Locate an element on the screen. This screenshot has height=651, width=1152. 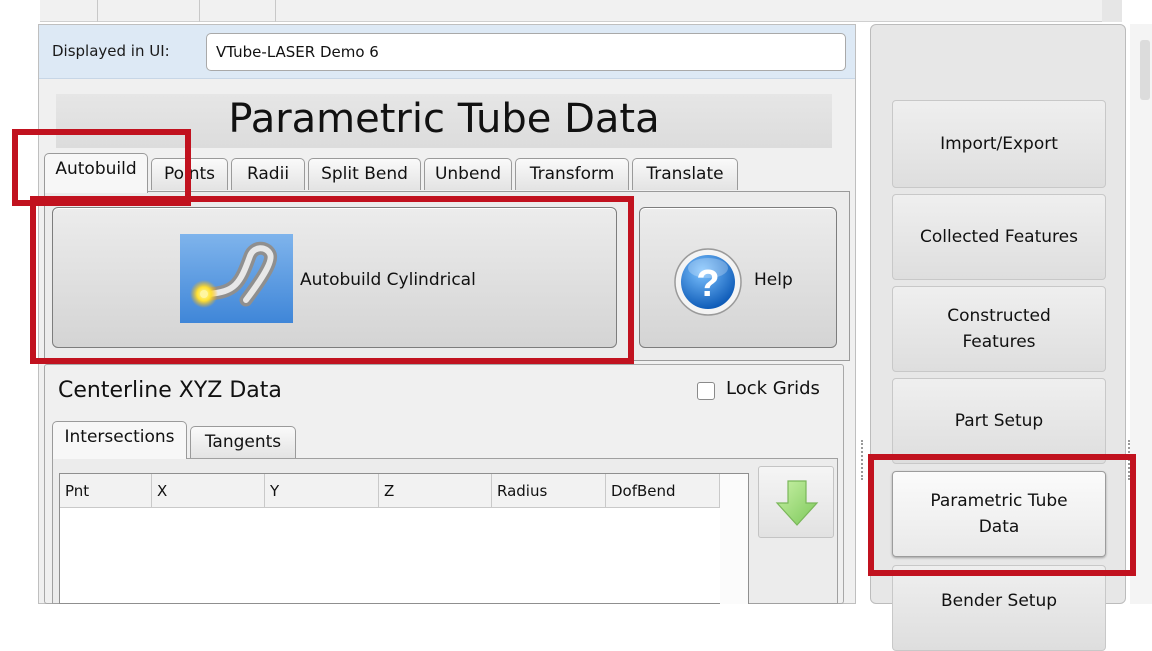
tab-translate: Translate is located at coordinates (685, 174).